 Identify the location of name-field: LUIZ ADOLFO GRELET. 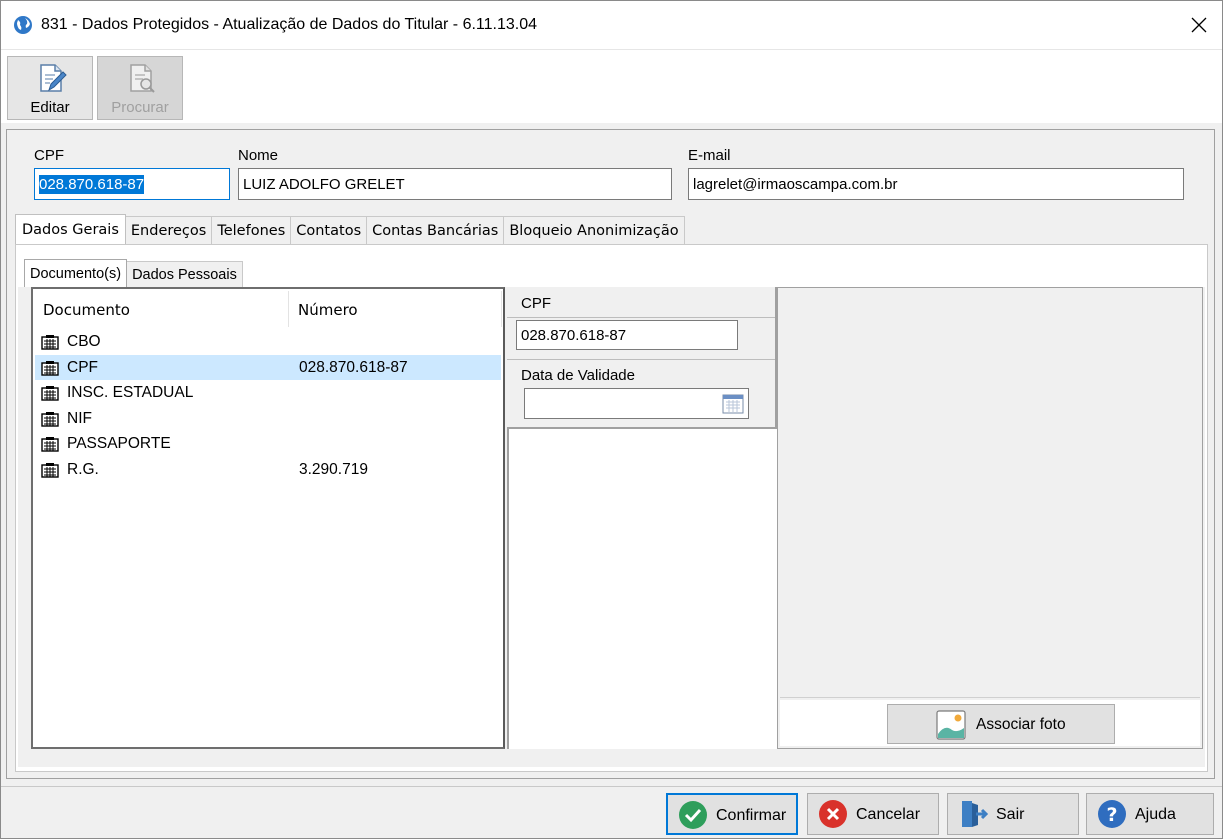
(455, 184).